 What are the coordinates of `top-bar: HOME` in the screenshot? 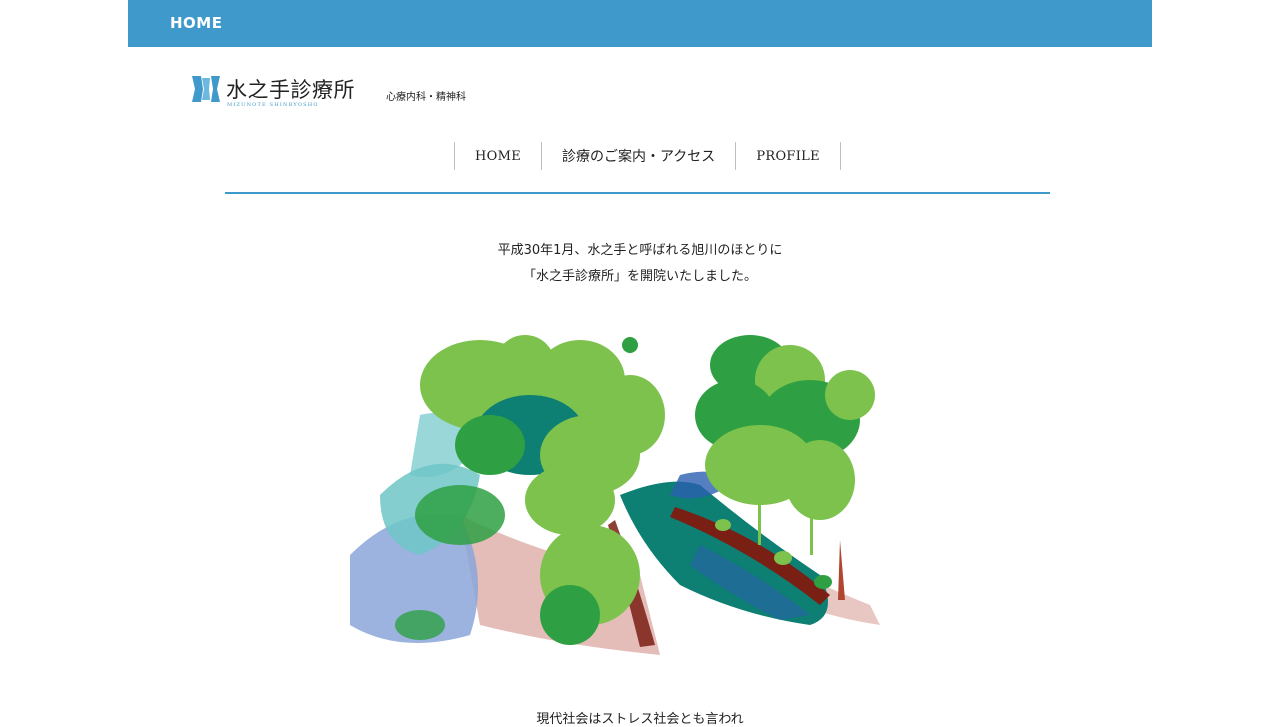 It's located at (640, 23).